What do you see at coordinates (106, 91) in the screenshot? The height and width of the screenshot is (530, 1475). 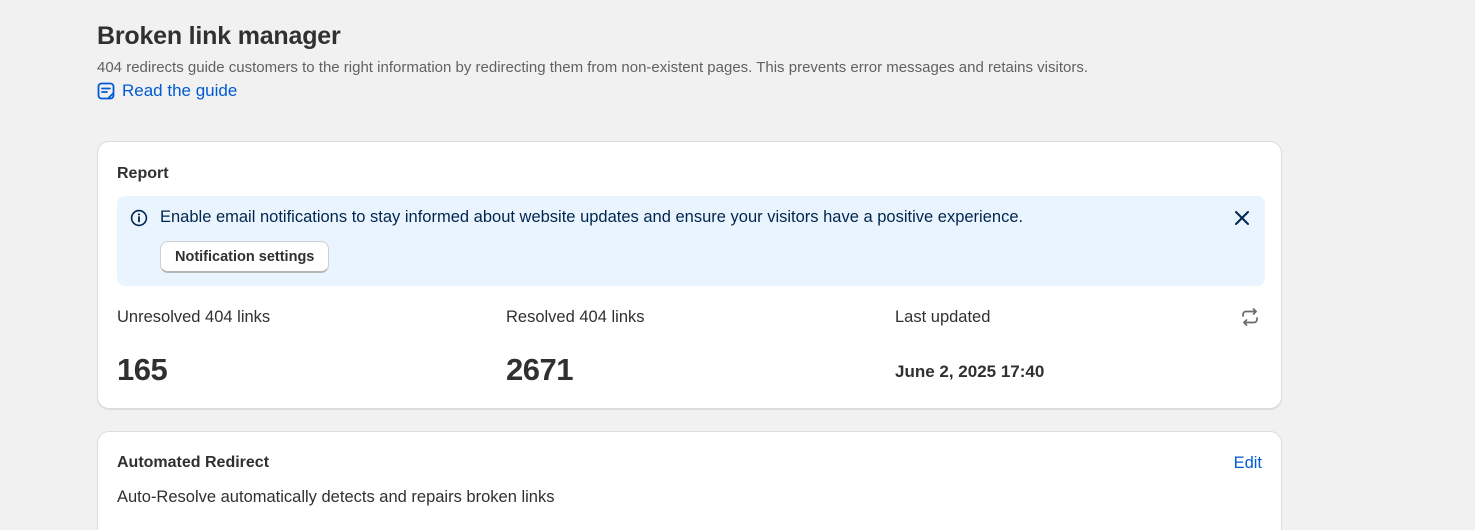 I see `guide-icon` at bounding box center [106, 91].